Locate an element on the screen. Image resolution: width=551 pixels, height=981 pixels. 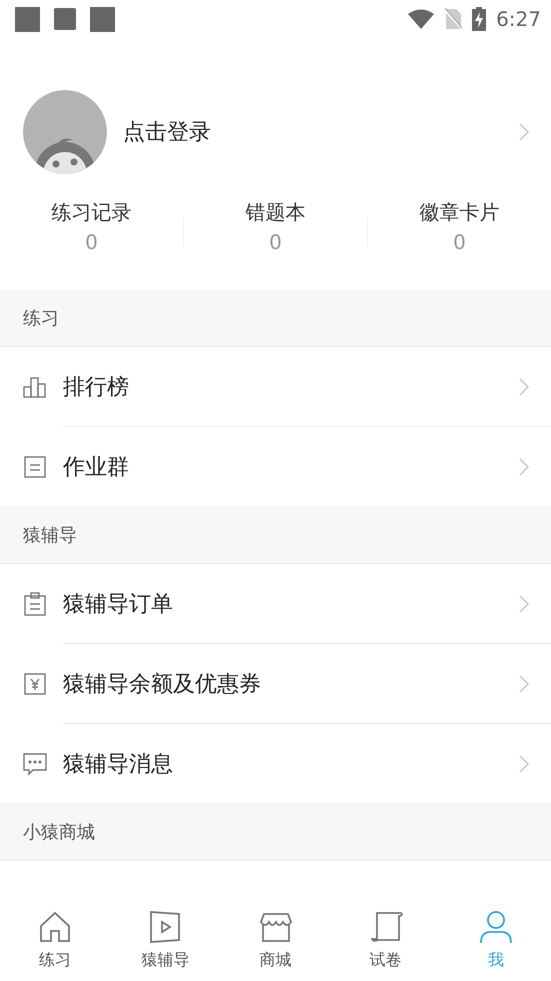
menu-item: 排行榜 is located at coordinates (275, 386).